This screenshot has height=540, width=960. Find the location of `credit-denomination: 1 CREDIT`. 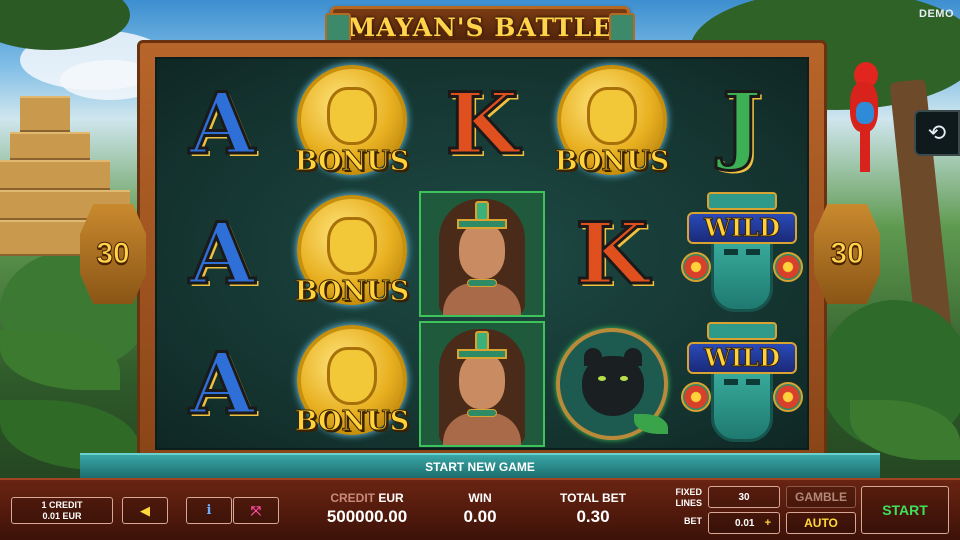

credit-denomination: 1 CREDIT is located at coordinates (62, 504).